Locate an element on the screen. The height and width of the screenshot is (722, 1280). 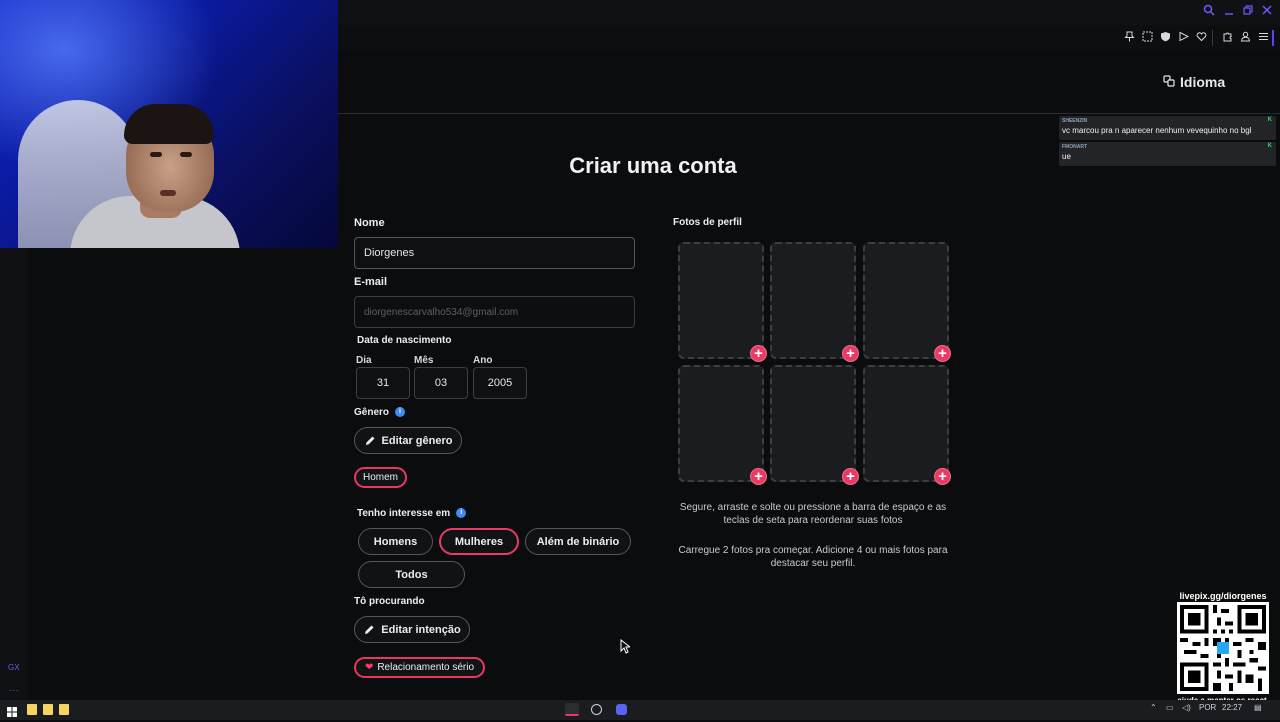
looking-for-label: Tô procurando is located at coordinates (389, 601).